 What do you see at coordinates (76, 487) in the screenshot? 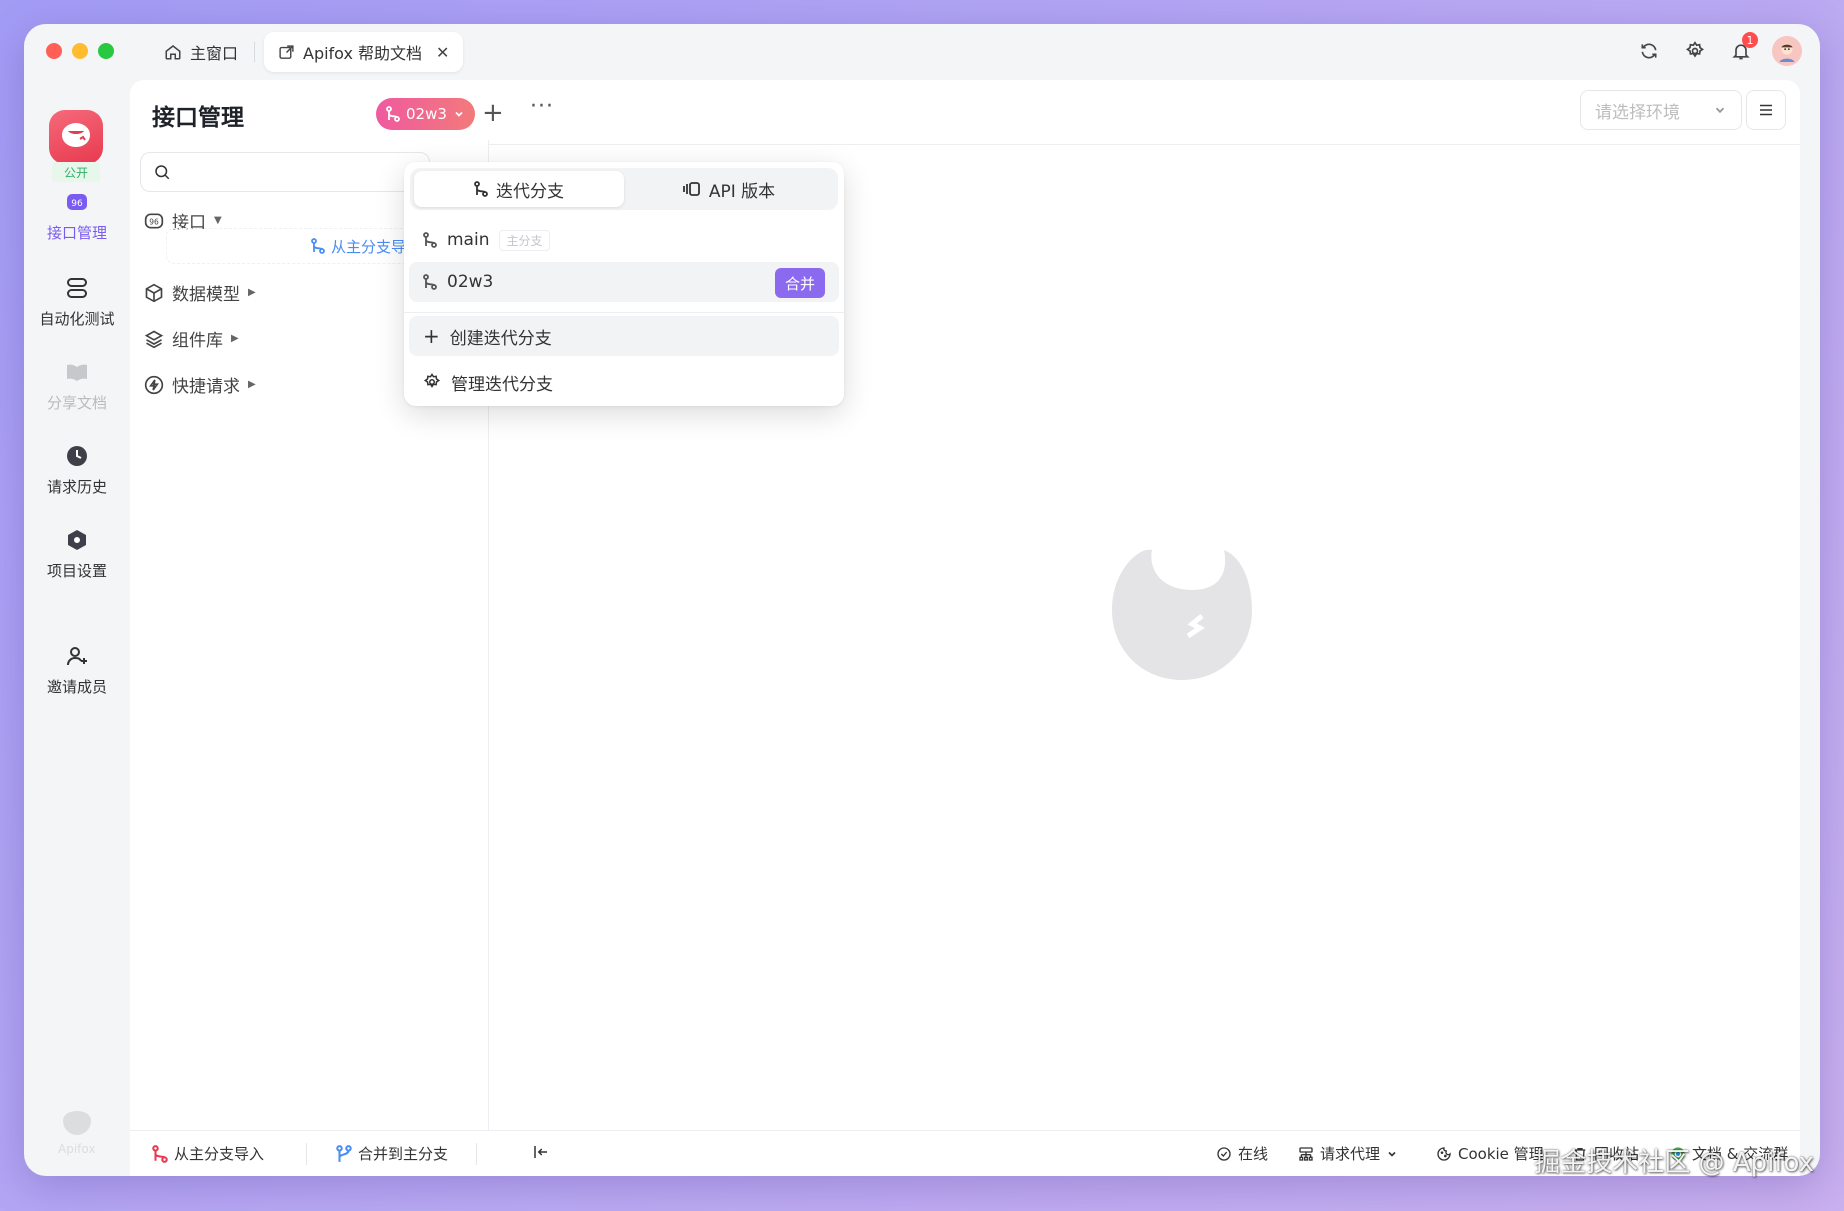
I see `rail-item-label: 请求历史` at bounding box center [76, 487].